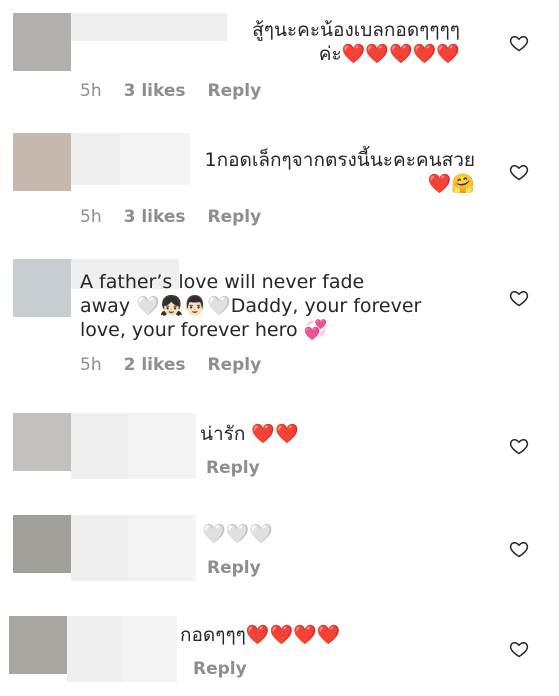  What do you see at coordinates (339, 172) in the screenshot?
I see `comment-text: 1กอดเล็กๆจากตรงนี้นะคะคนสวย ❤️🤗` at bounding box center [339, 172].